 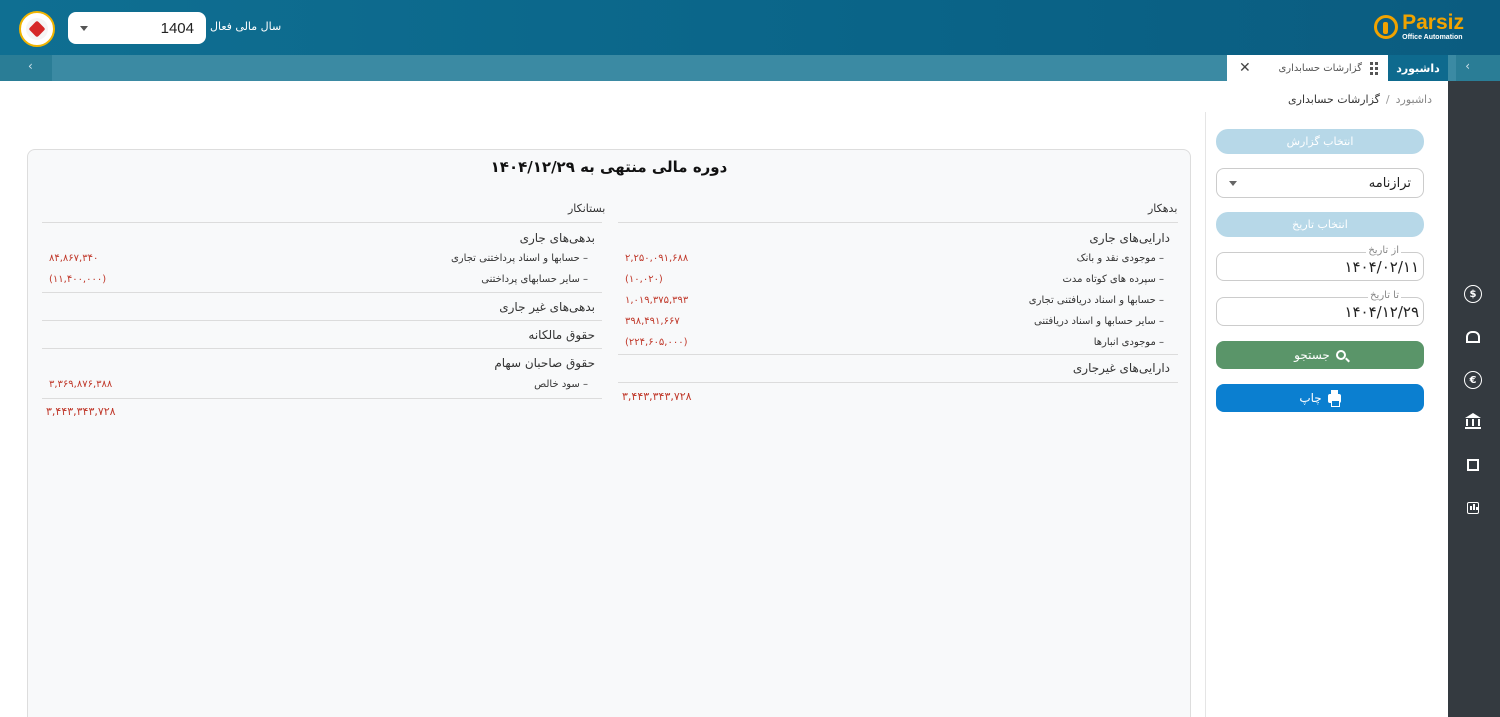 I want to click on organization-logo-inner, so click(x=37, y=29).